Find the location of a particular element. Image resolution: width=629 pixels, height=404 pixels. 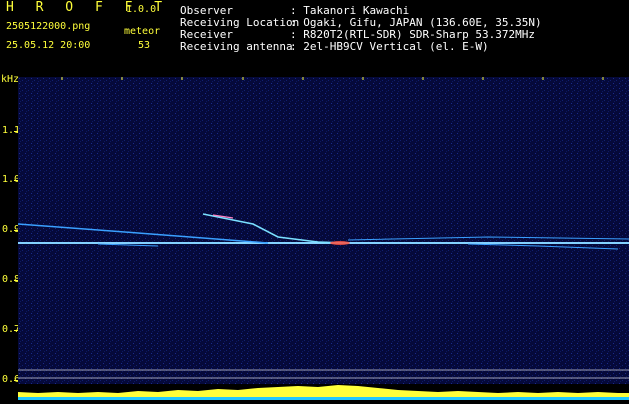

meteor-label: meteor is located at coordinates (142, 31).